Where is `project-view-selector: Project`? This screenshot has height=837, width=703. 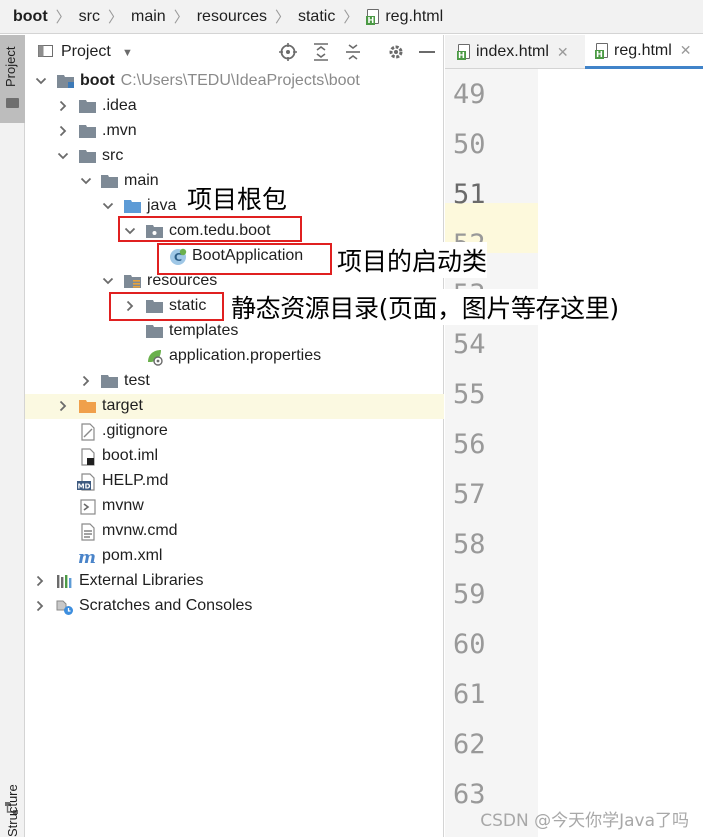 project-view-selector: Project is located at coordinates (86, 52).